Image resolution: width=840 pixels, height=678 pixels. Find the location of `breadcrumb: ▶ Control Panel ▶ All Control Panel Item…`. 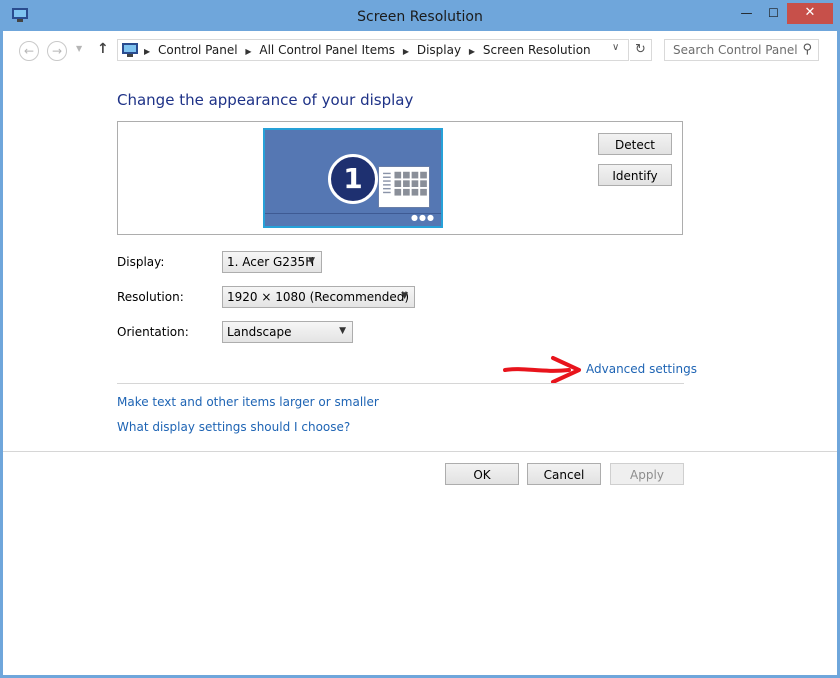

breadcrumb: ▶ Control Panel ▶ All Control Panel Item… is located at coordinates (369, 50).